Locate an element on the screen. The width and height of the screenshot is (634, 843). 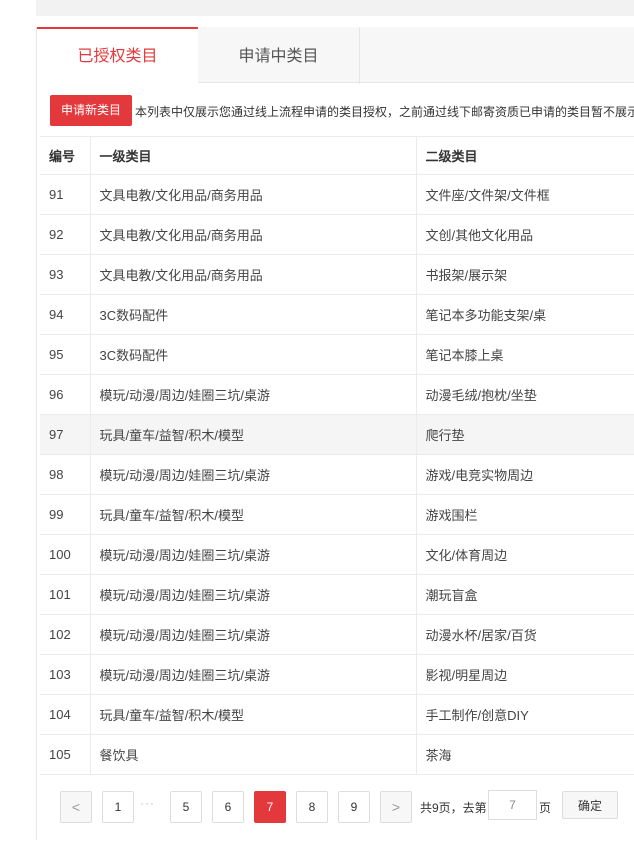
cell-id: 93 is located at coordinates (65, 274).